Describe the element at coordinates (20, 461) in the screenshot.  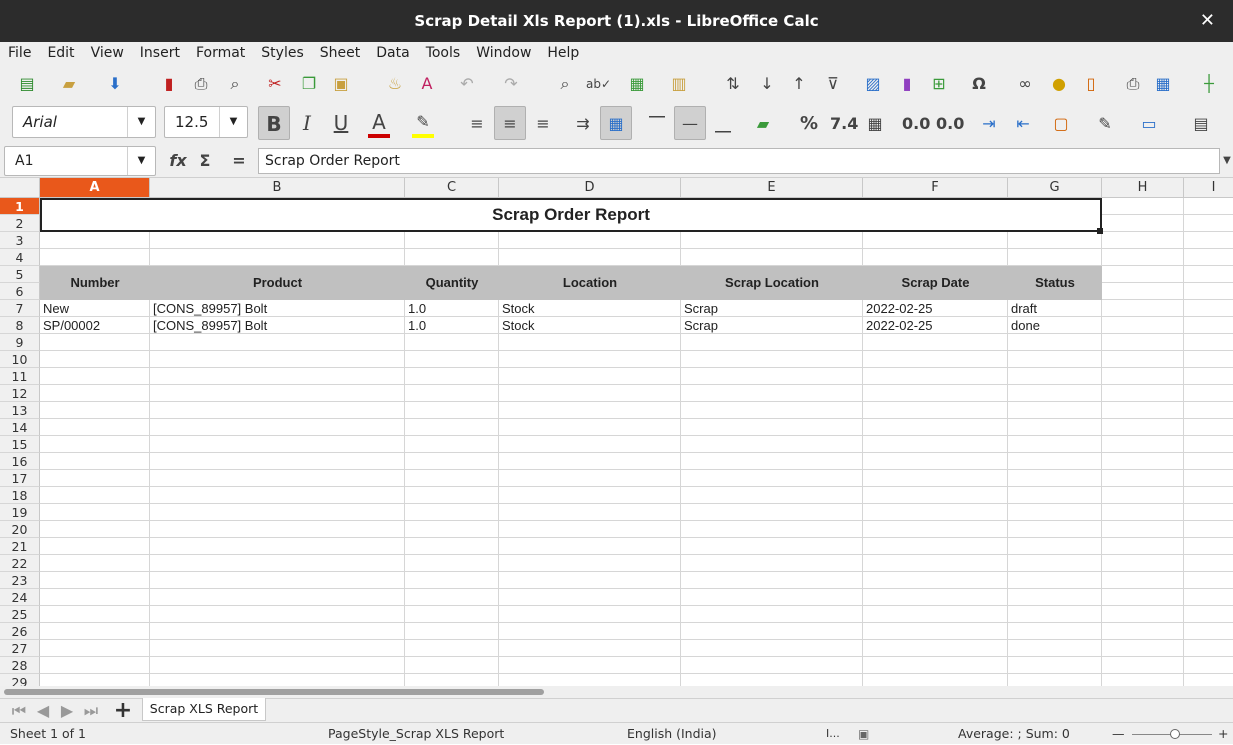
I see `row-header-16: 16` at that location.